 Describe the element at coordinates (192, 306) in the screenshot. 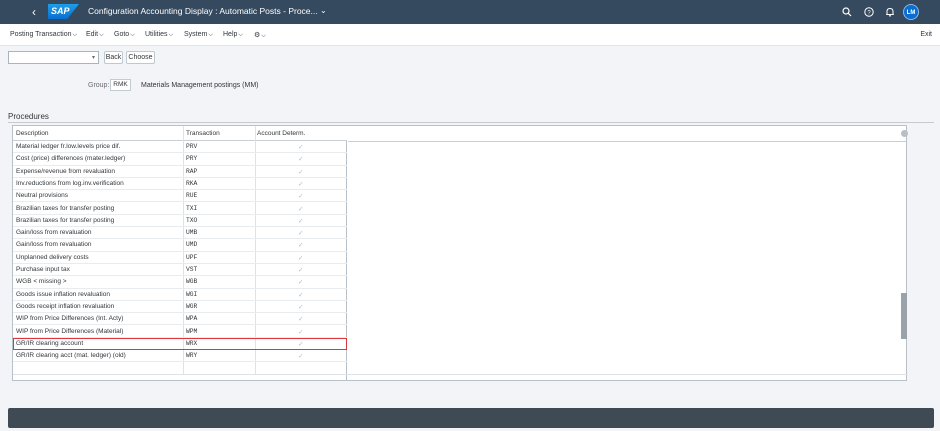

I see `cell-transaction: WGR` at that location.